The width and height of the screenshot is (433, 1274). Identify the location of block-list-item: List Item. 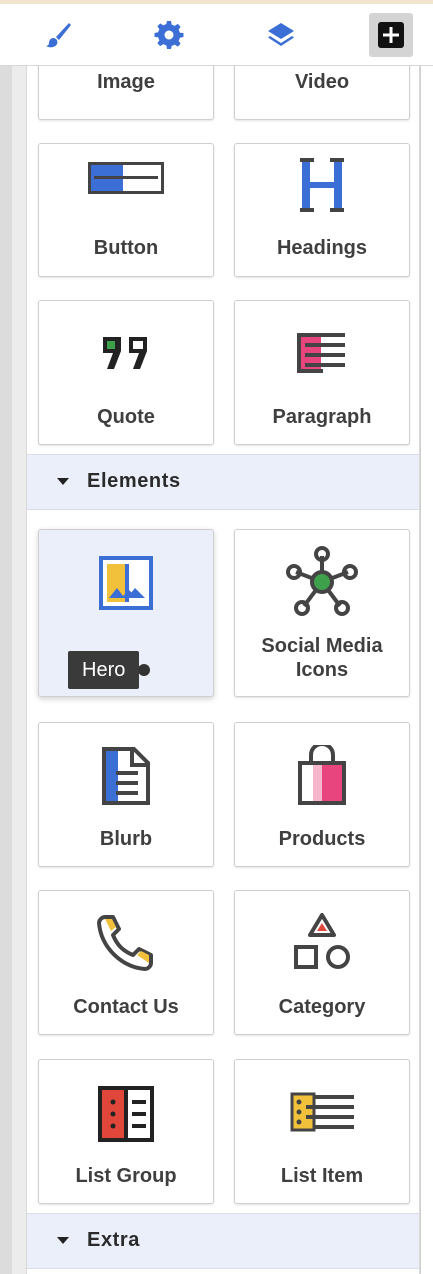
(322, 1131).